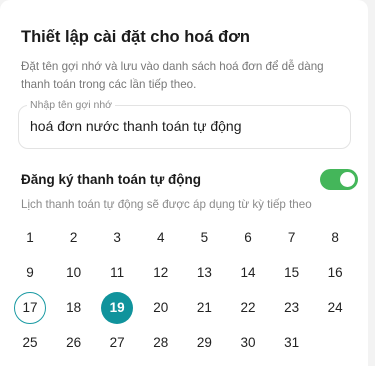  Describe the element at coordinates (74, 308) in the screenshot. I see `day-18: 18` at that location.